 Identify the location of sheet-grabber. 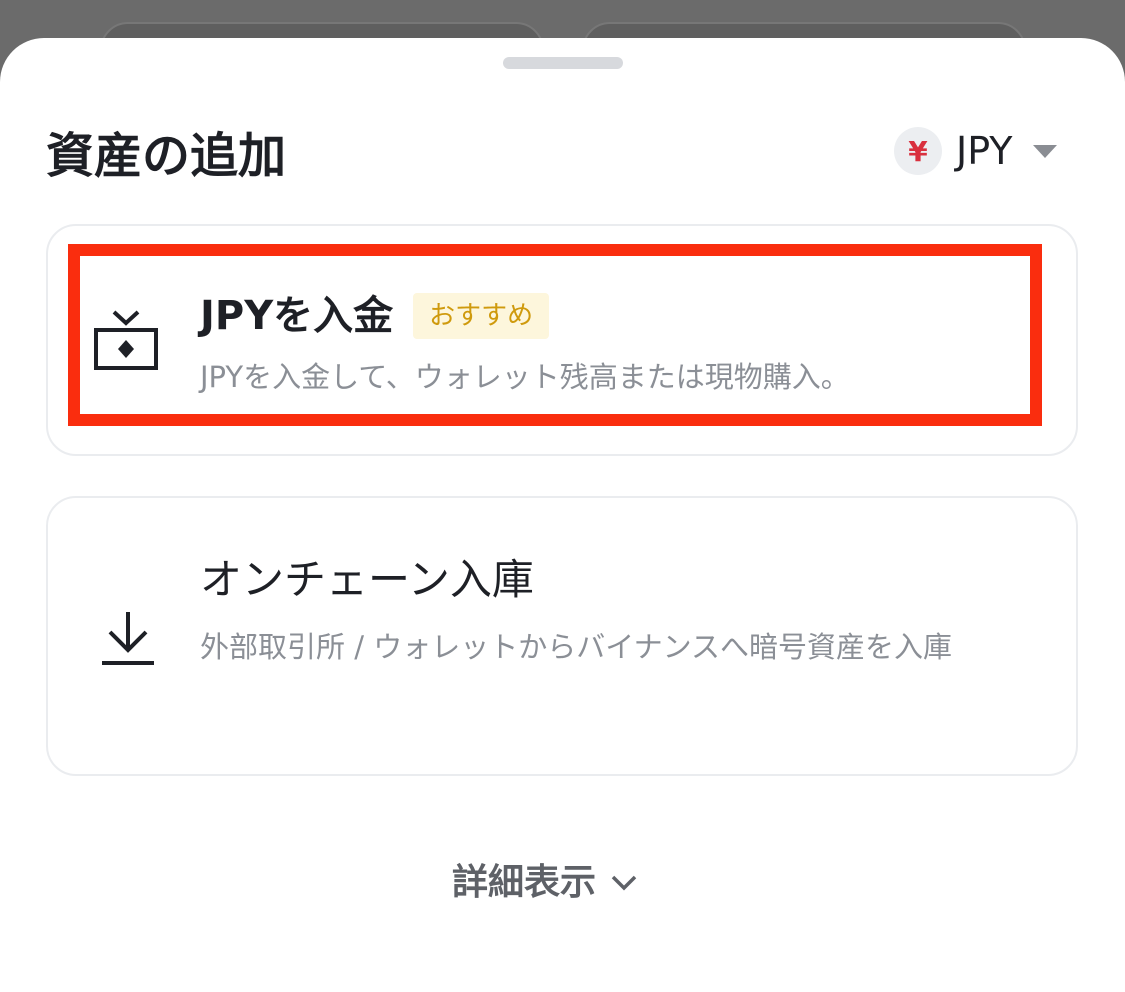
(563, 63).